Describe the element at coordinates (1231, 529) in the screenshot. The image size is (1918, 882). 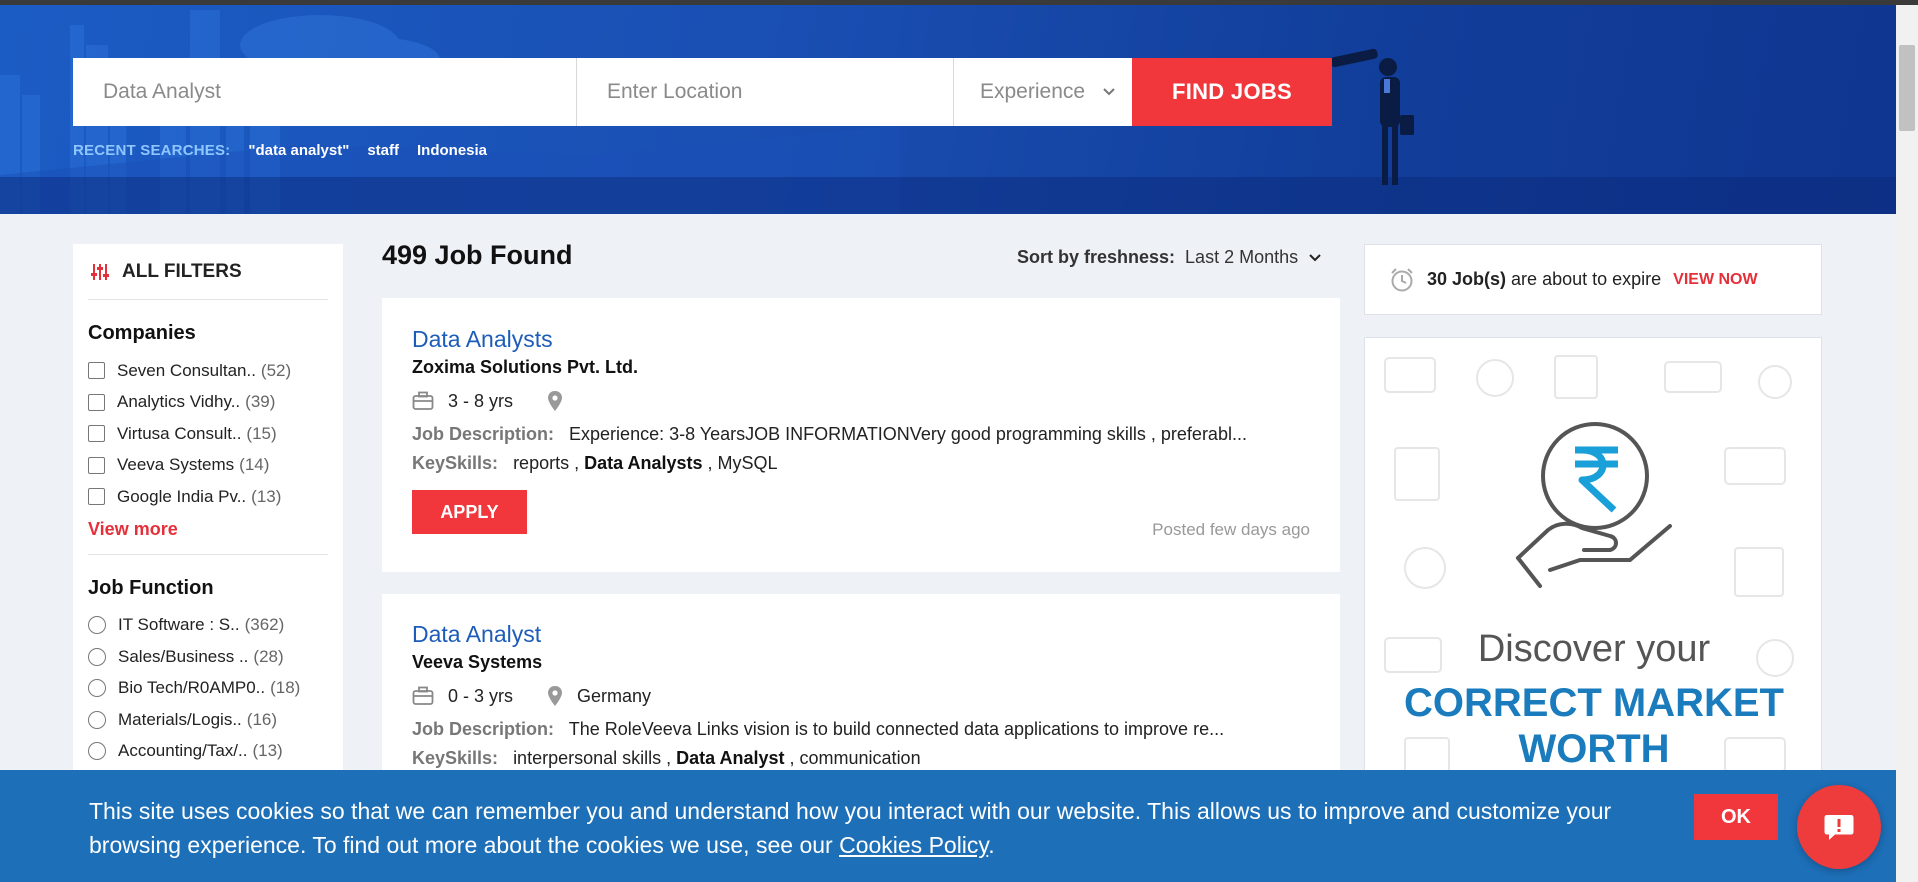
I see `posted-date: Posted few days ago` at that location.